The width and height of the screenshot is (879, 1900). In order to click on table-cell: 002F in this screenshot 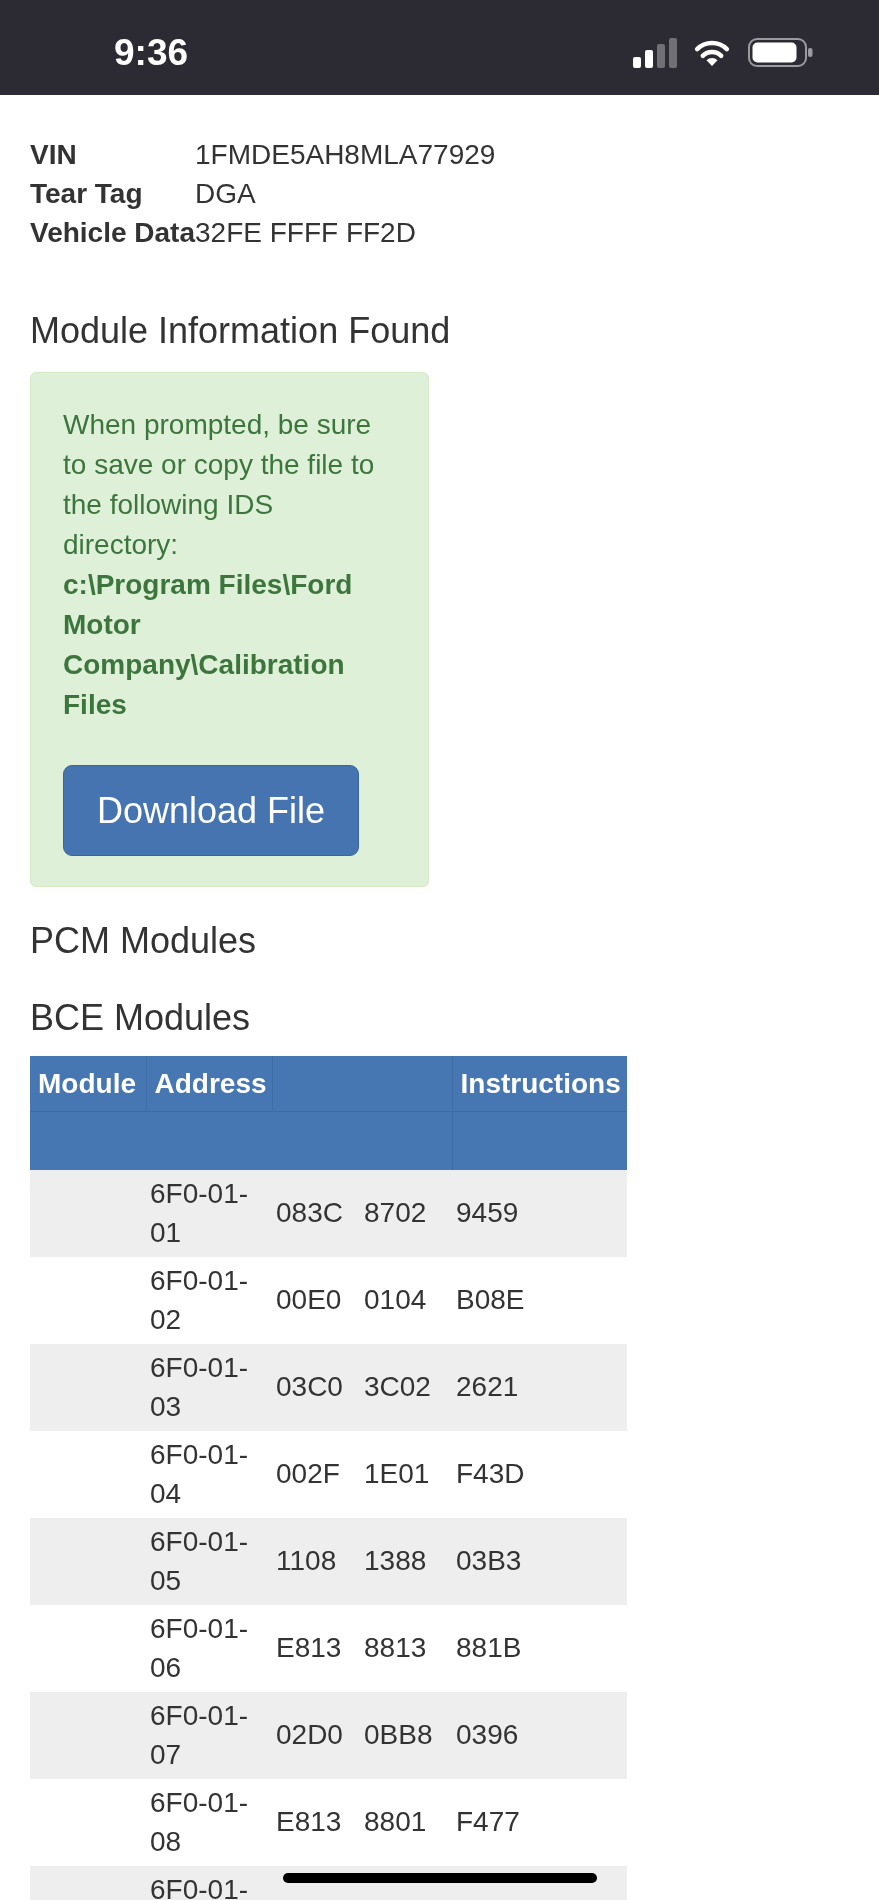, I will do `click(316, 1474)`.